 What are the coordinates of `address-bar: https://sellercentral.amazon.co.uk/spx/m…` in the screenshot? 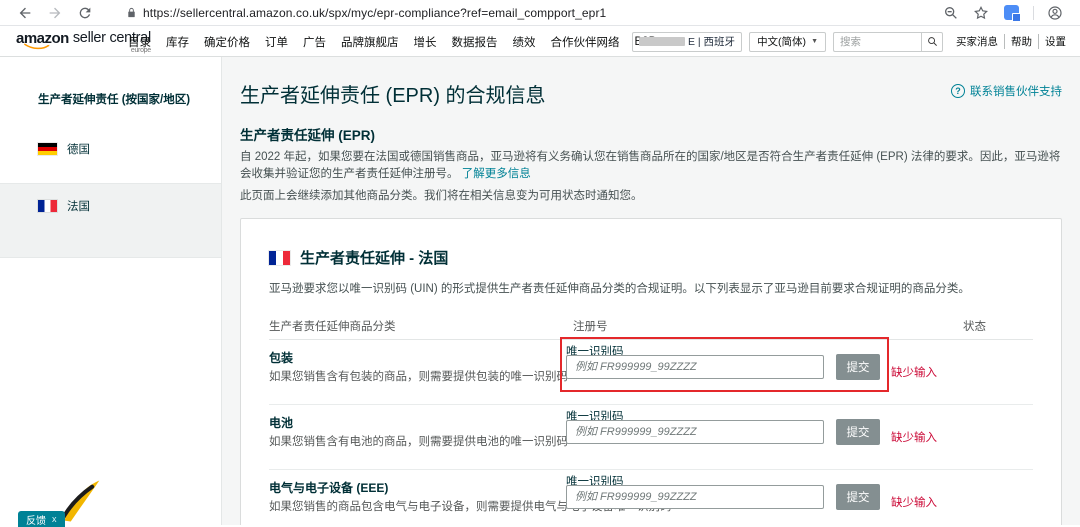 It's located at (539, 13).